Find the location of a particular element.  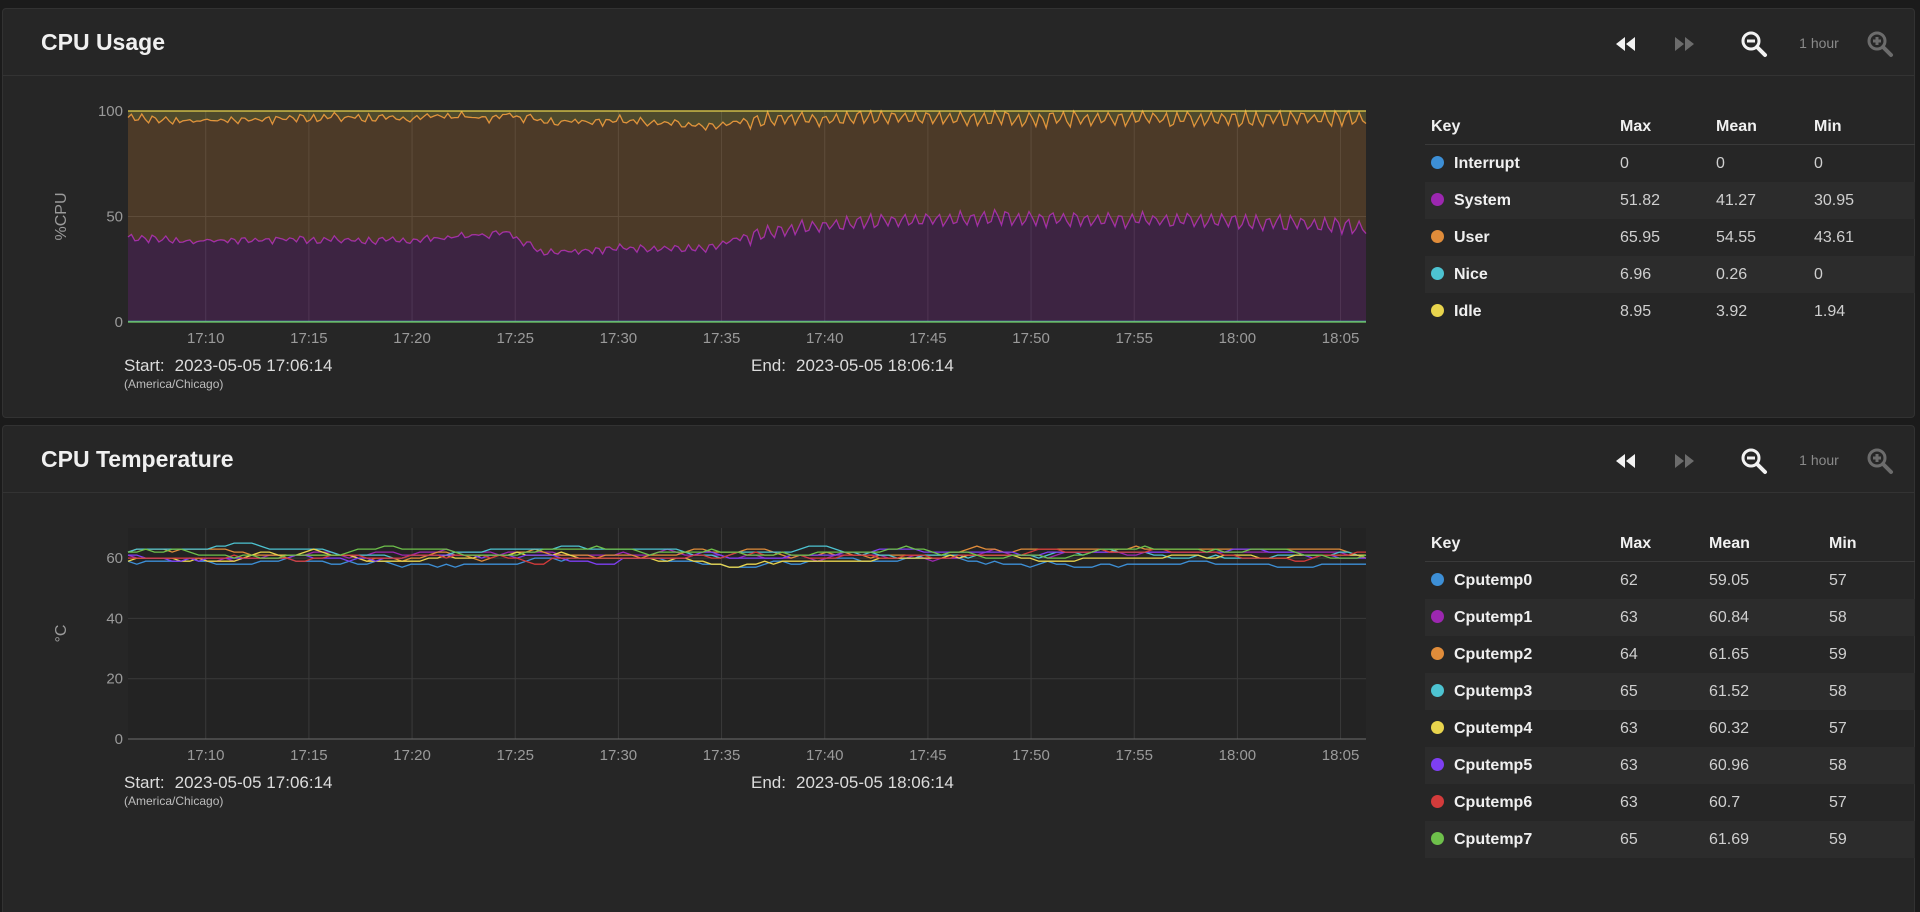

legend-row-cputemp1: Cputemp1 63 60.84 58 is located at coordinates (1670, 617).